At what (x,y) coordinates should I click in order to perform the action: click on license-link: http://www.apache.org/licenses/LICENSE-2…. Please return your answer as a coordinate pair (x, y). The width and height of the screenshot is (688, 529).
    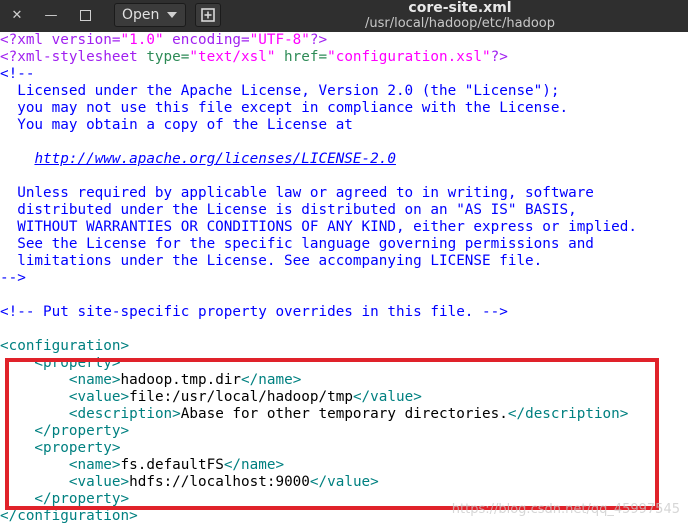
    Looking at the image, I should click on (215, 159).